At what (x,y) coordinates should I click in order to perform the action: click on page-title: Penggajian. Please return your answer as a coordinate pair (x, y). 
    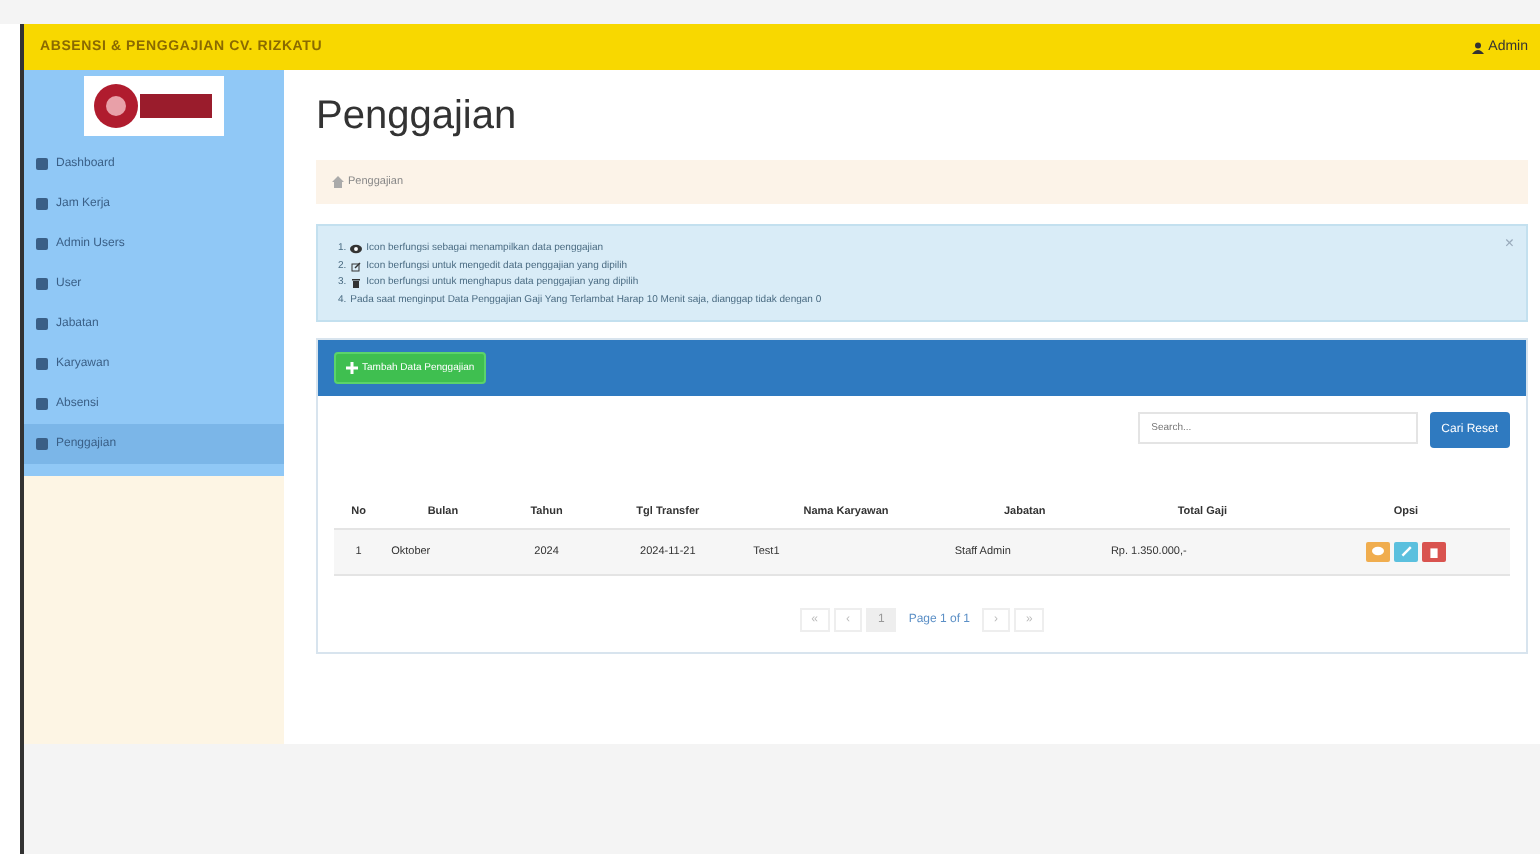
    Looking at the image, I should click on (417, 117).